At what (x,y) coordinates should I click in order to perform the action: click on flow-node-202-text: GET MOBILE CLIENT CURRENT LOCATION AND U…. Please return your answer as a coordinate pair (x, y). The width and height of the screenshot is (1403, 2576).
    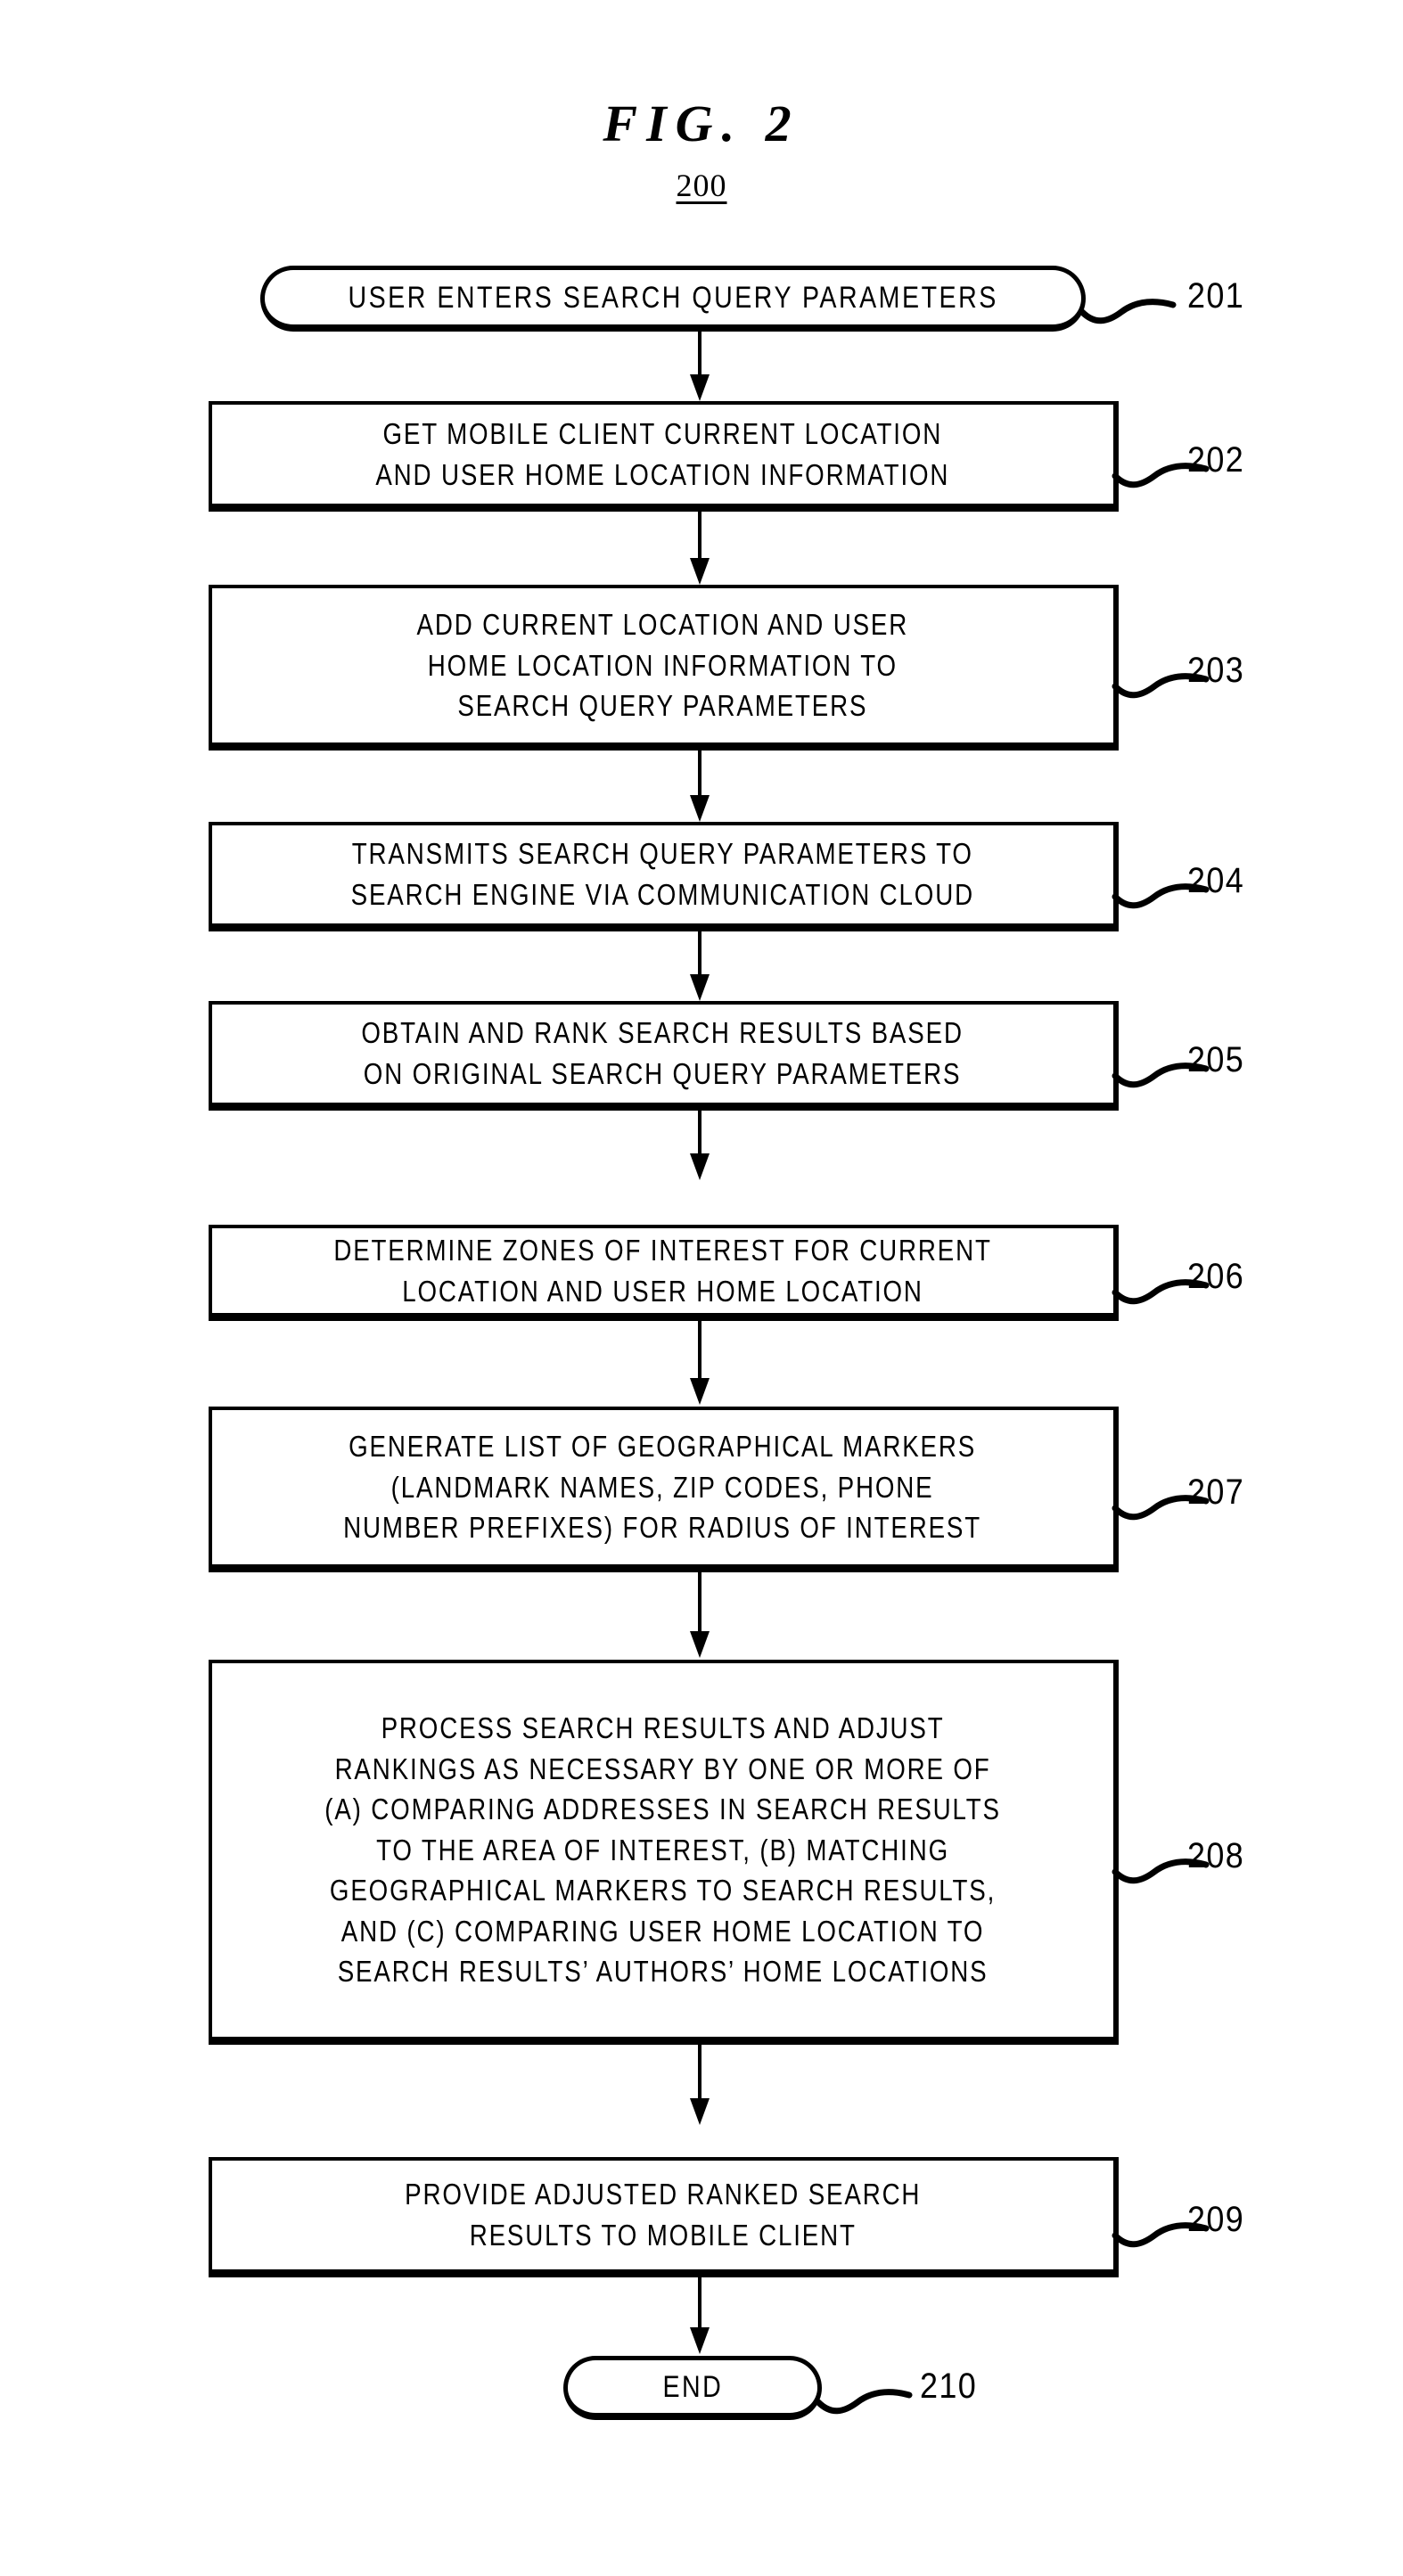
    Looking at the image, I should click on (662, 453).